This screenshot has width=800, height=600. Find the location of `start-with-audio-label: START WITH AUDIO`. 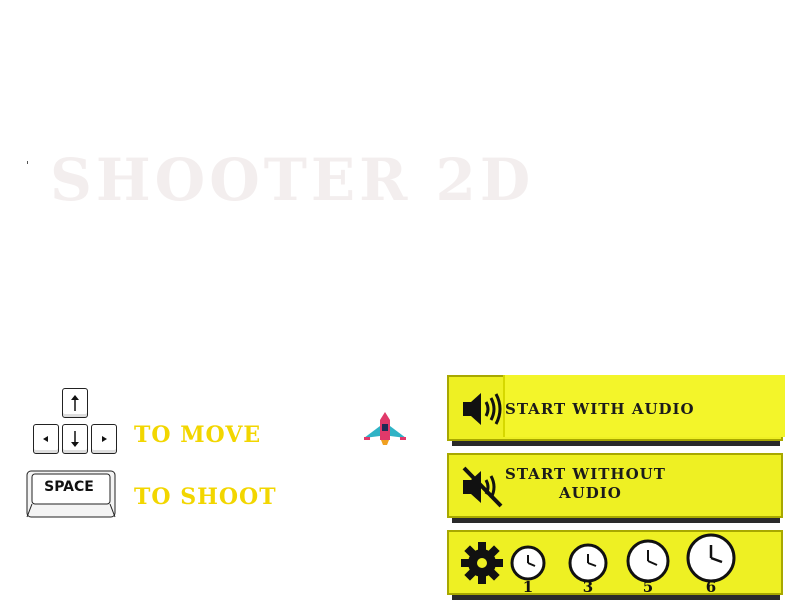

start-with-audio-label: START WITH AUDIO is located at coordinates (600, 409).